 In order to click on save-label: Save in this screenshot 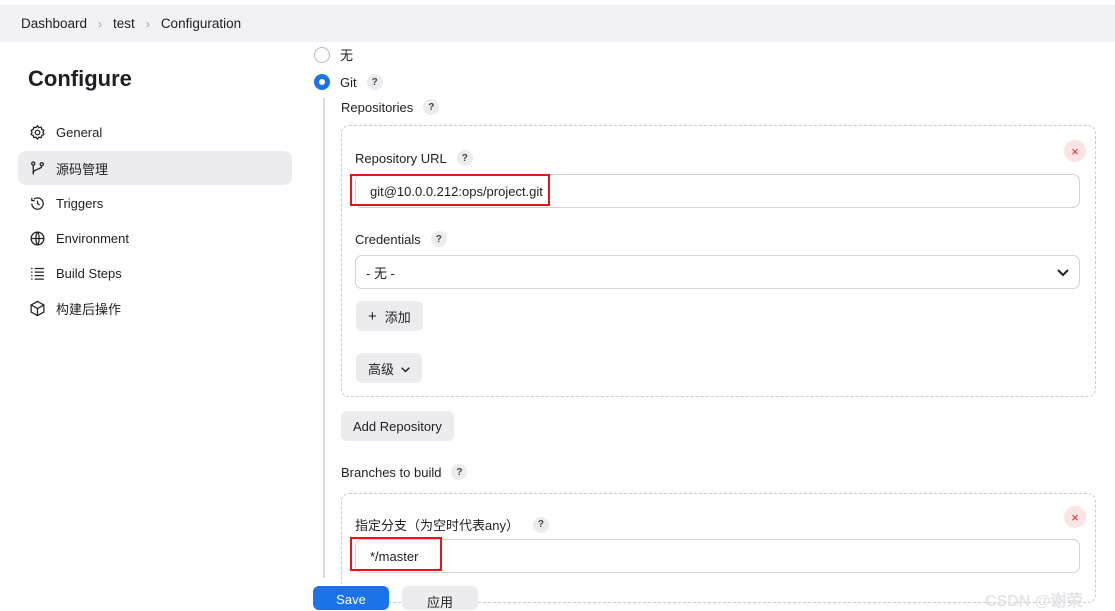, I will do `click(351, 599)`.